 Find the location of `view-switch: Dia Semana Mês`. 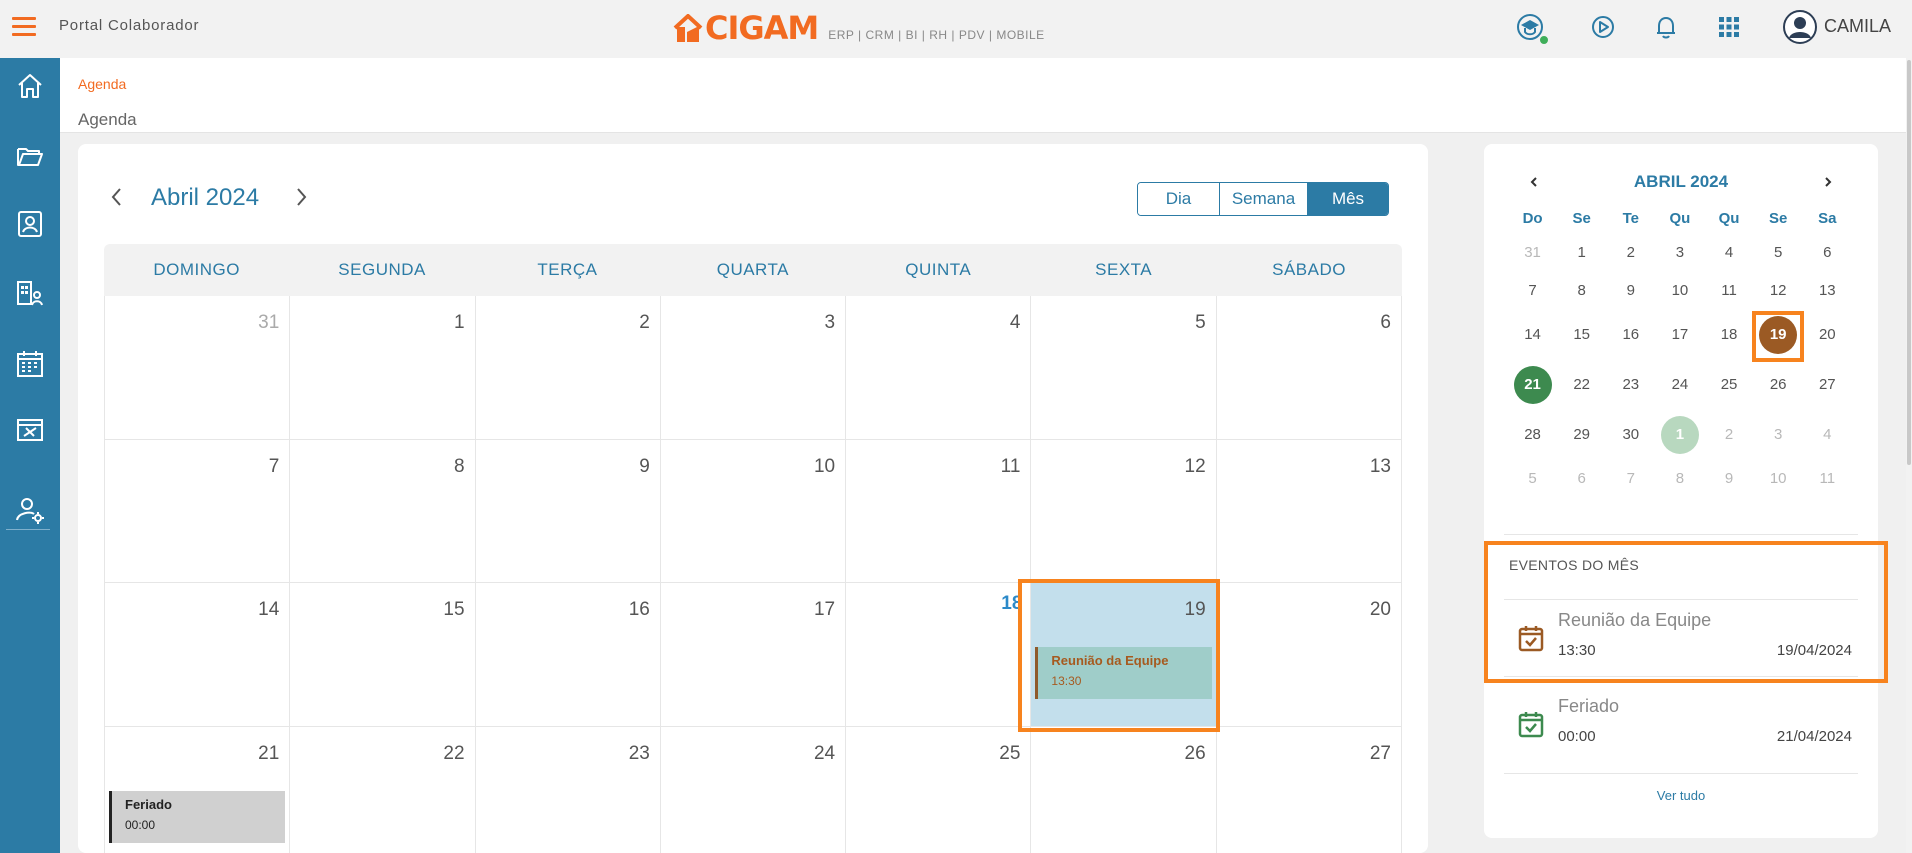

view-switch: Dia Semana Mês is located at coordinates (1263, 199).